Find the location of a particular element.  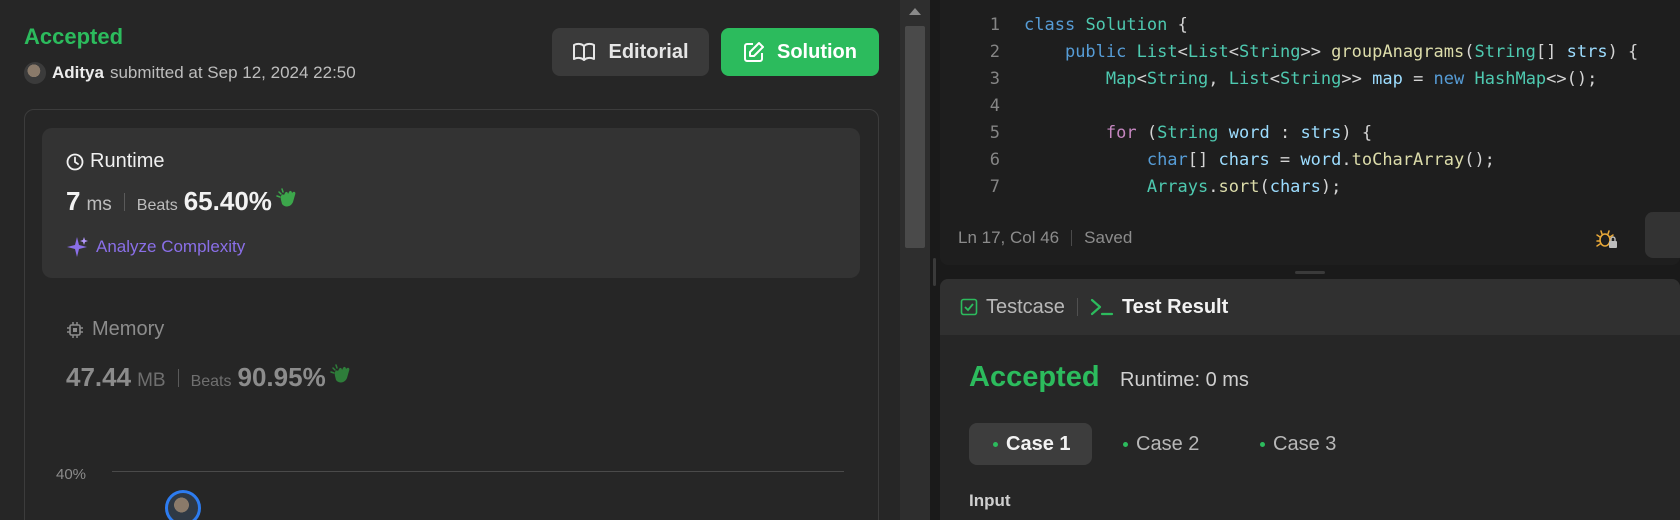

runtime-unit: ms is located at coordinates (99, 204).